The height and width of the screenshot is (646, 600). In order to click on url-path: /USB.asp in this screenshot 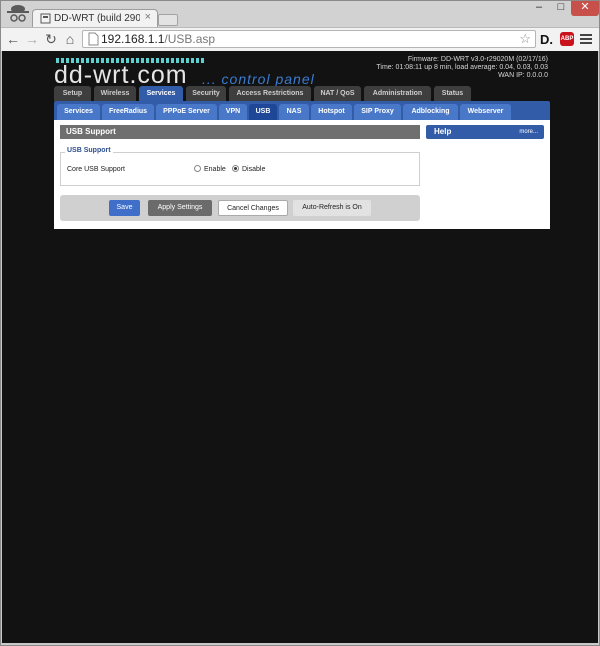, I will do `click(190, 39)`.